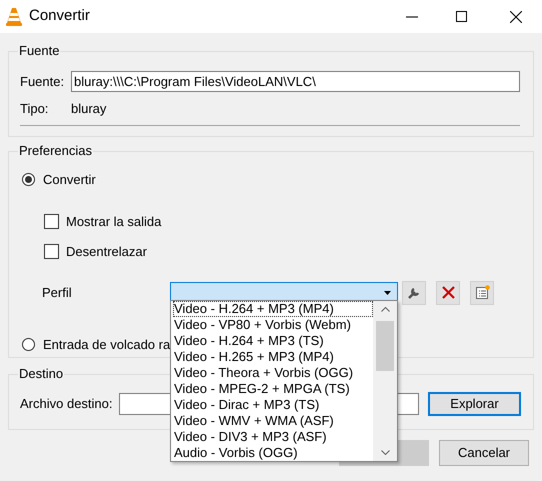  What do you see at coordinates (273, 325) in the screenshot?
I see `dropdown-item: Video - VP80 + Vorbis (Webm)` at bounding box center [273, 325].